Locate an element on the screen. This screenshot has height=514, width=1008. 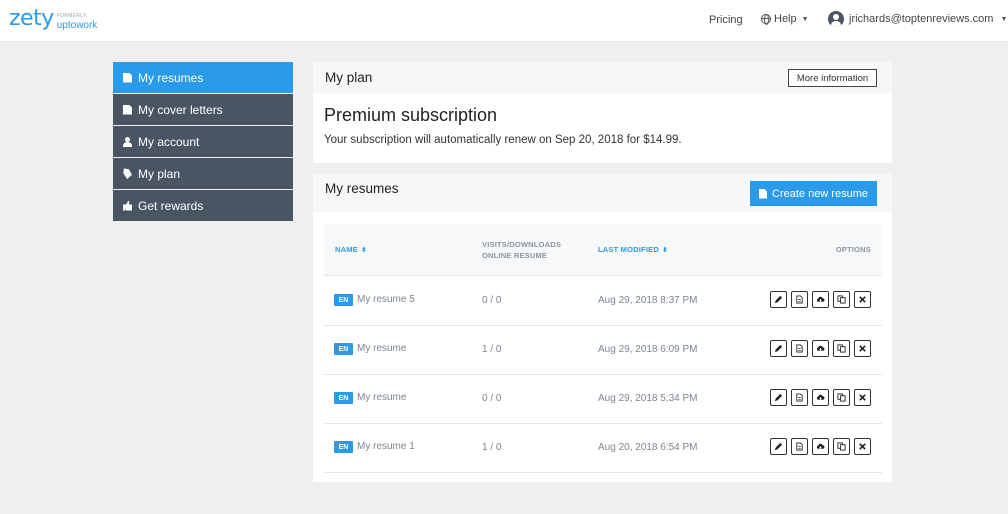
user-menu: jrichards@toptenreviews.com ▼ is located at coordinates (917, 19).